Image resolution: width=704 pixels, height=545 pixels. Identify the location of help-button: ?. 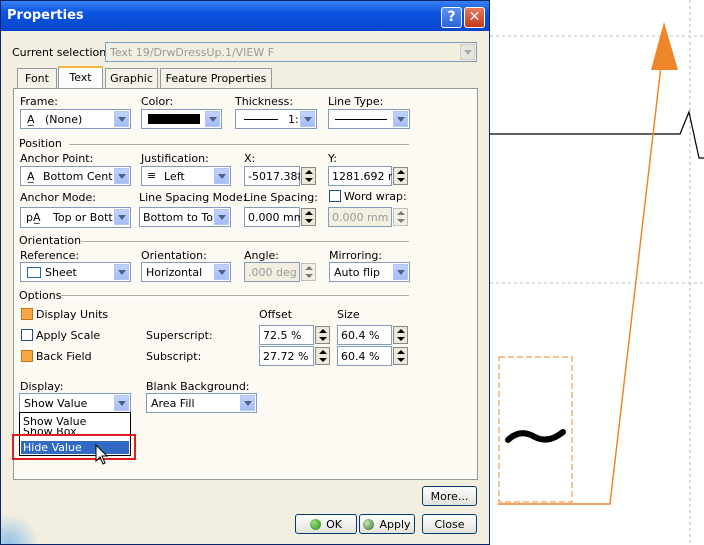
(451, 17).